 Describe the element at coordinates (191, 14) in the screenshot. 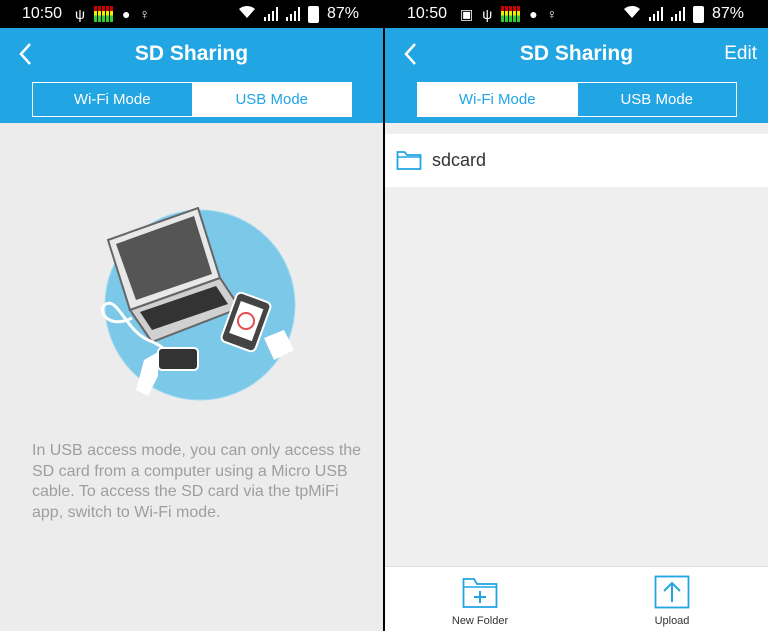

I see `status-bar: 10:50 ψ ● ♀ 87%` at that location.